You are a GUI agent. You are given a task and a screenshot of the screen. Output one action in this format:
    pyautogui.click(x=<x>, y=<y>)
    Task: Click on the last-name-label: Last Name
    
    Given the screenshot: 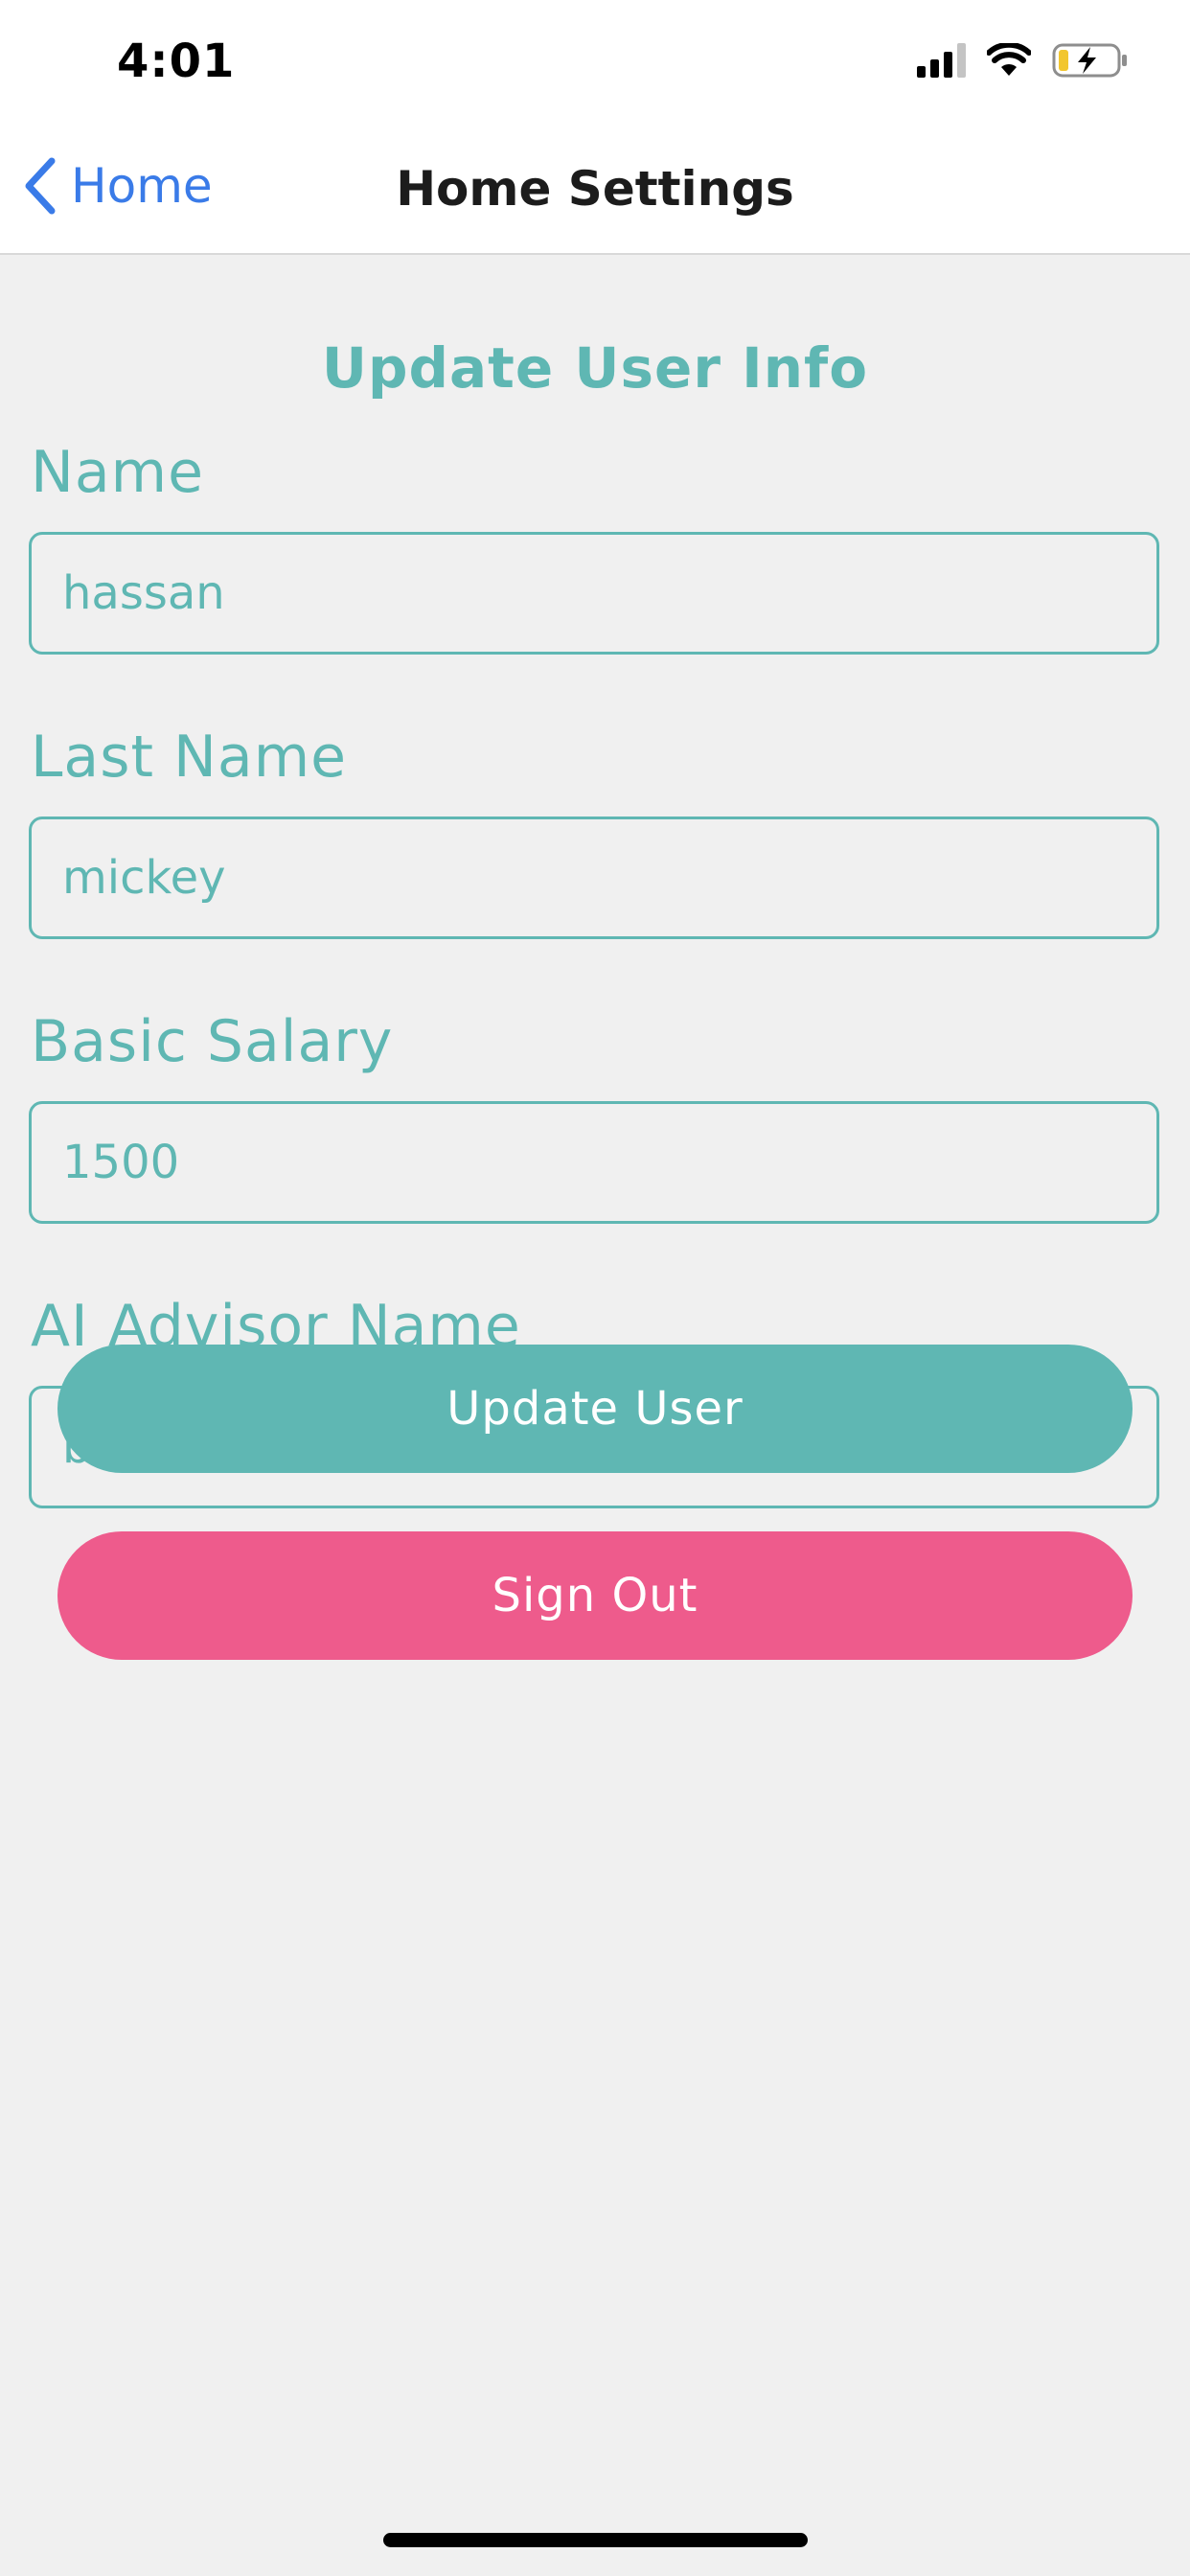 What is the action you would take?
    pyautogui.click(x=190, y=757)
    